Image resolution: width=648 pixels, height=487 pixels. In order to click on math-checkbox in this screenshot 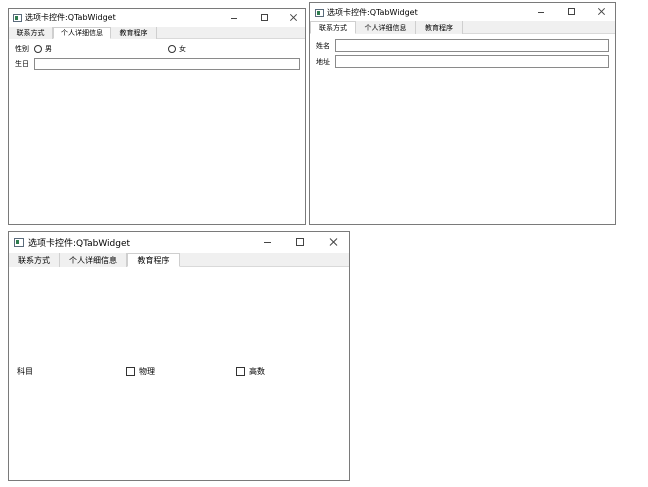, I will do `click(240, 371)`.